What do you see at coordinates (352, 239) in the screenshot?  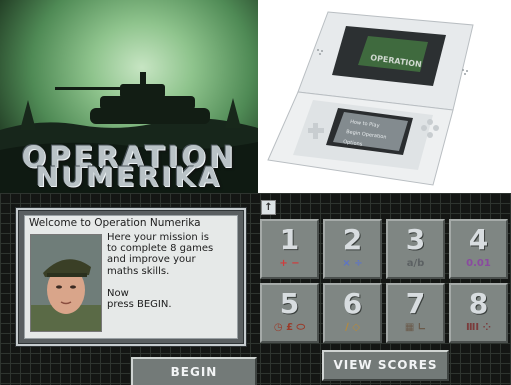 I see `game-number: 2` at bounding box center [352, 239].